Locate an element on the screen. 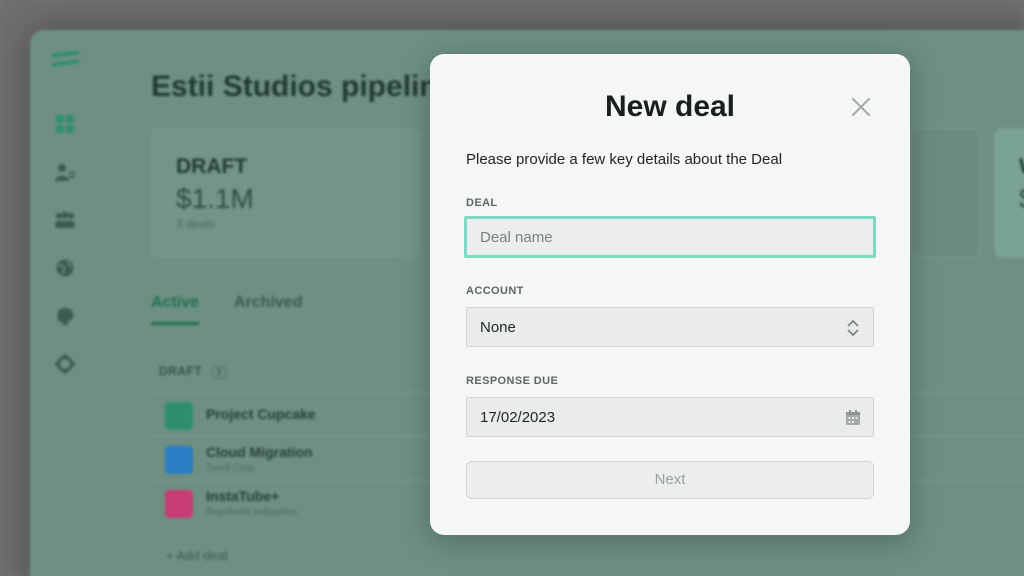 The height and width of the screenshot is (576, 1024). next-button: Next is located at coordinates (670, 480).